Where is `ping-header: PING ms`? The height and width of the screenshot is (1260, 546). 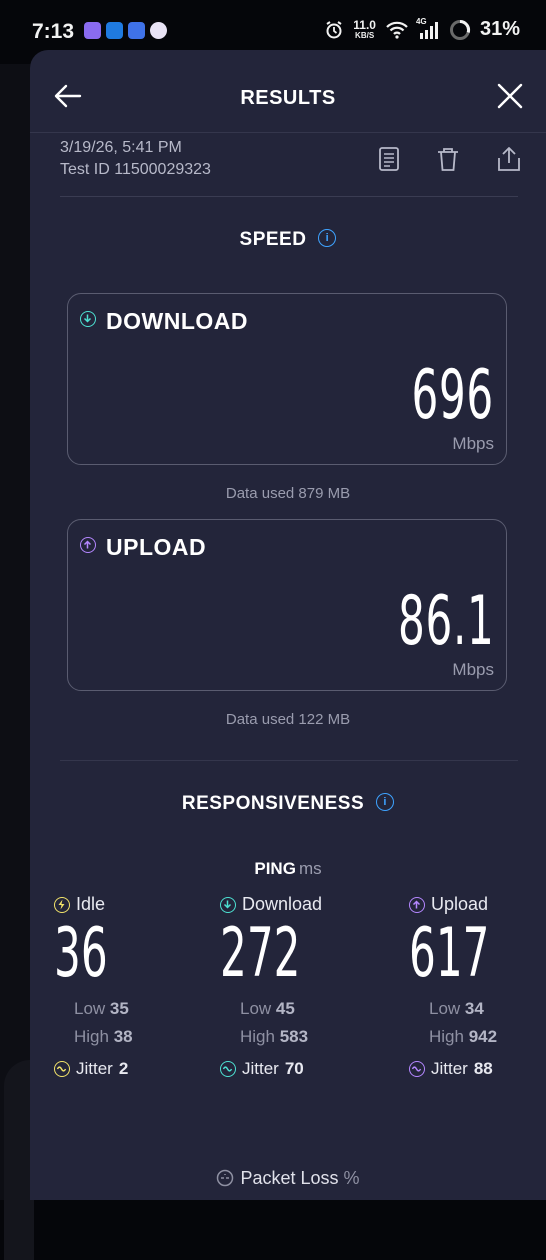 ping-header: PING ms is located at coordinates (288, 869).